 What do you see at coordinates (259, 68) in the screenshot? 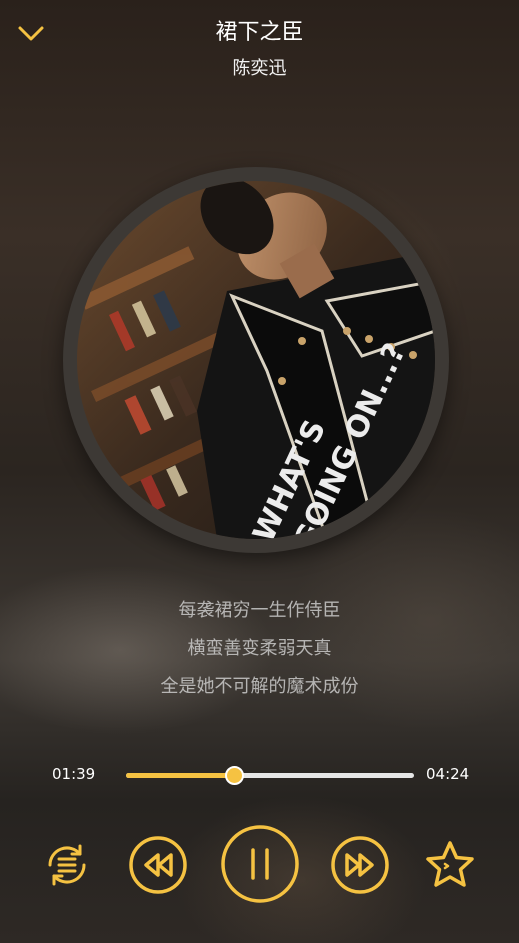
I see `artist-name: 陈奕迅` at bounding box center [259, 68].